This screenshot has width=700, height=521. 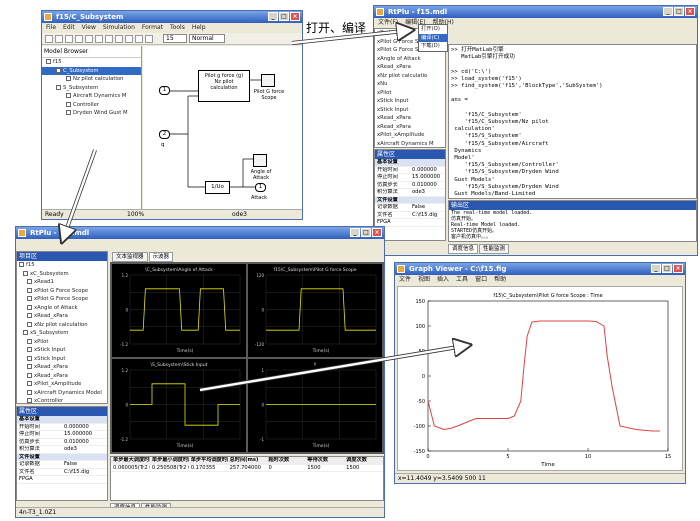 What do you see at coordinates (130, 257) in the screenshot?
I see `tab-text-monitor: 文本监视器` at bounding box center [130, 257].